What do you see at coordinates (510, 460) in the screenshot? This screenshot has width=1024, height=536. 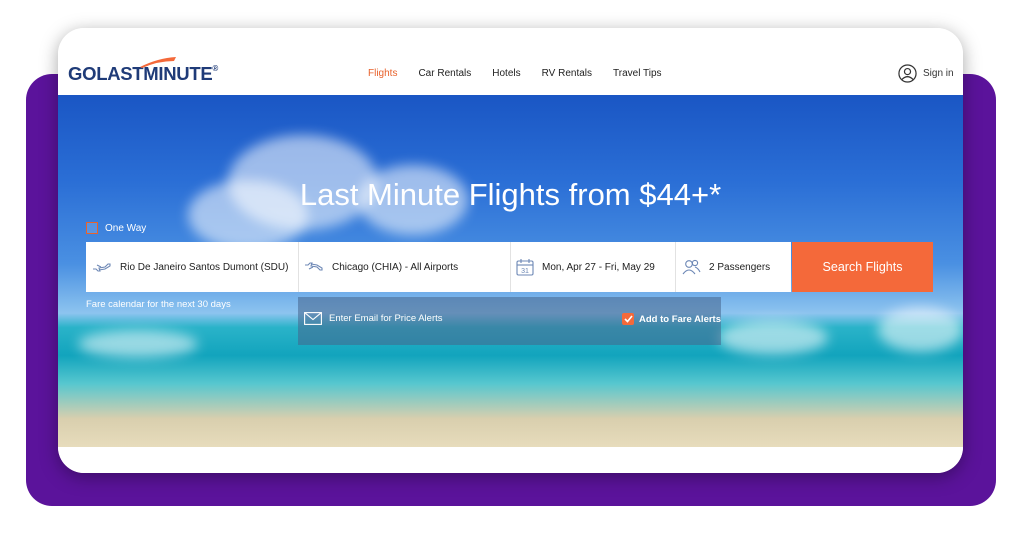 I see `page-bottom-strip` at bounding box center [510, 460].